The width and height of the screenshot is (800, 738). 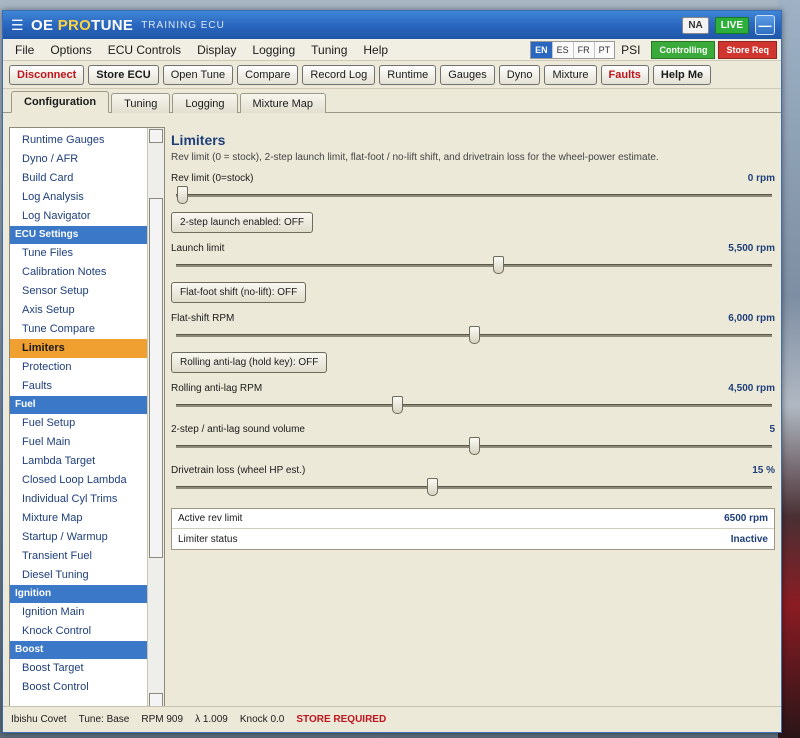 I want to click on setting-row: Rolling anti-lag RPM 4,500 rpm, so click(x=473, y=388).